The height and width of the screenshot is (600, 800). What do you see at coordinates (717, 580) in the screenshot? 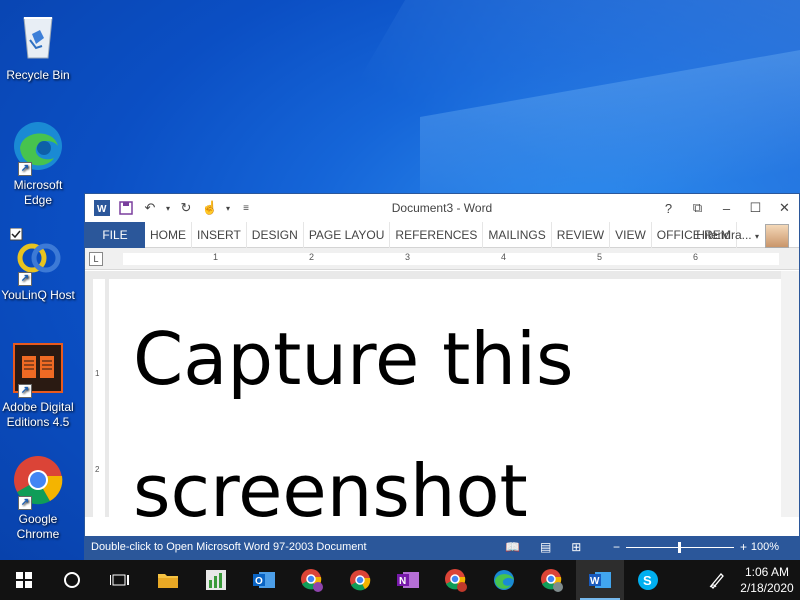
I see `pen-workspace-icon` at bounding box center [717, 580].